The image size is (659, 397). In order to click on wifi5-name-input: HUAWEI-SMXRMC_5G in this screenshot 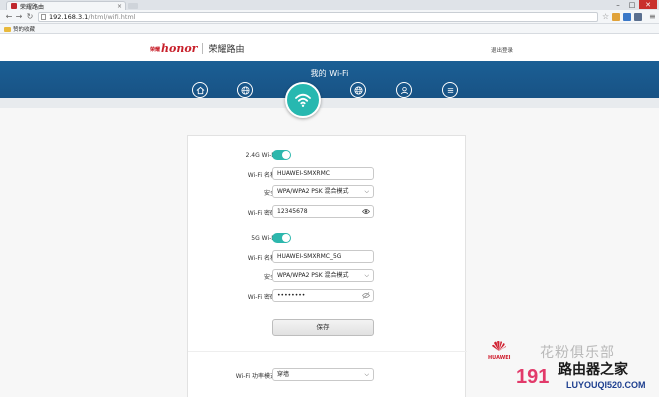, I will do `click(323, 256)`.